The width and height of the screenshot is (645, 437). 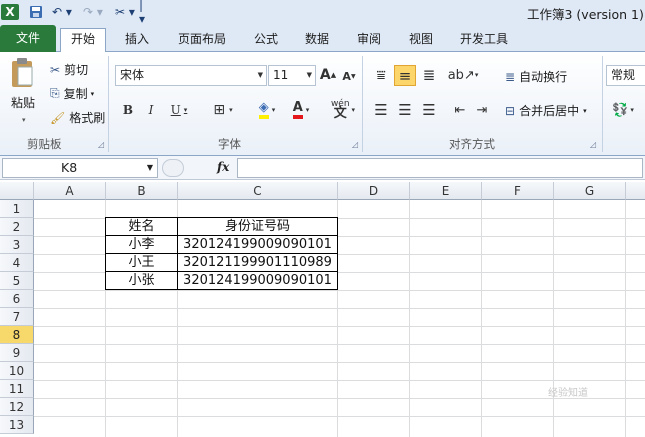 What do you see at coordinates (223, 167) in the screenshot?
I see `insert-function-icon: fx` at bounding box center [223, 167].